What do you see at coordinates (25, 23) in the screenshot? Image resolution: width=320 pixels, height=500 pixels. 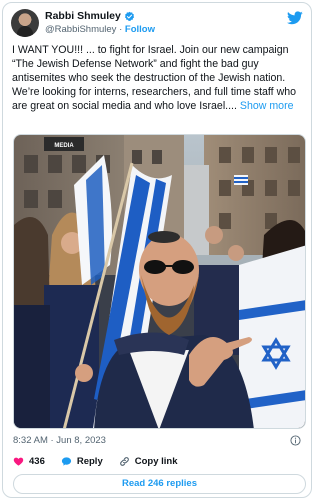 I see `author-avatar` at bounding box center [25, 23].